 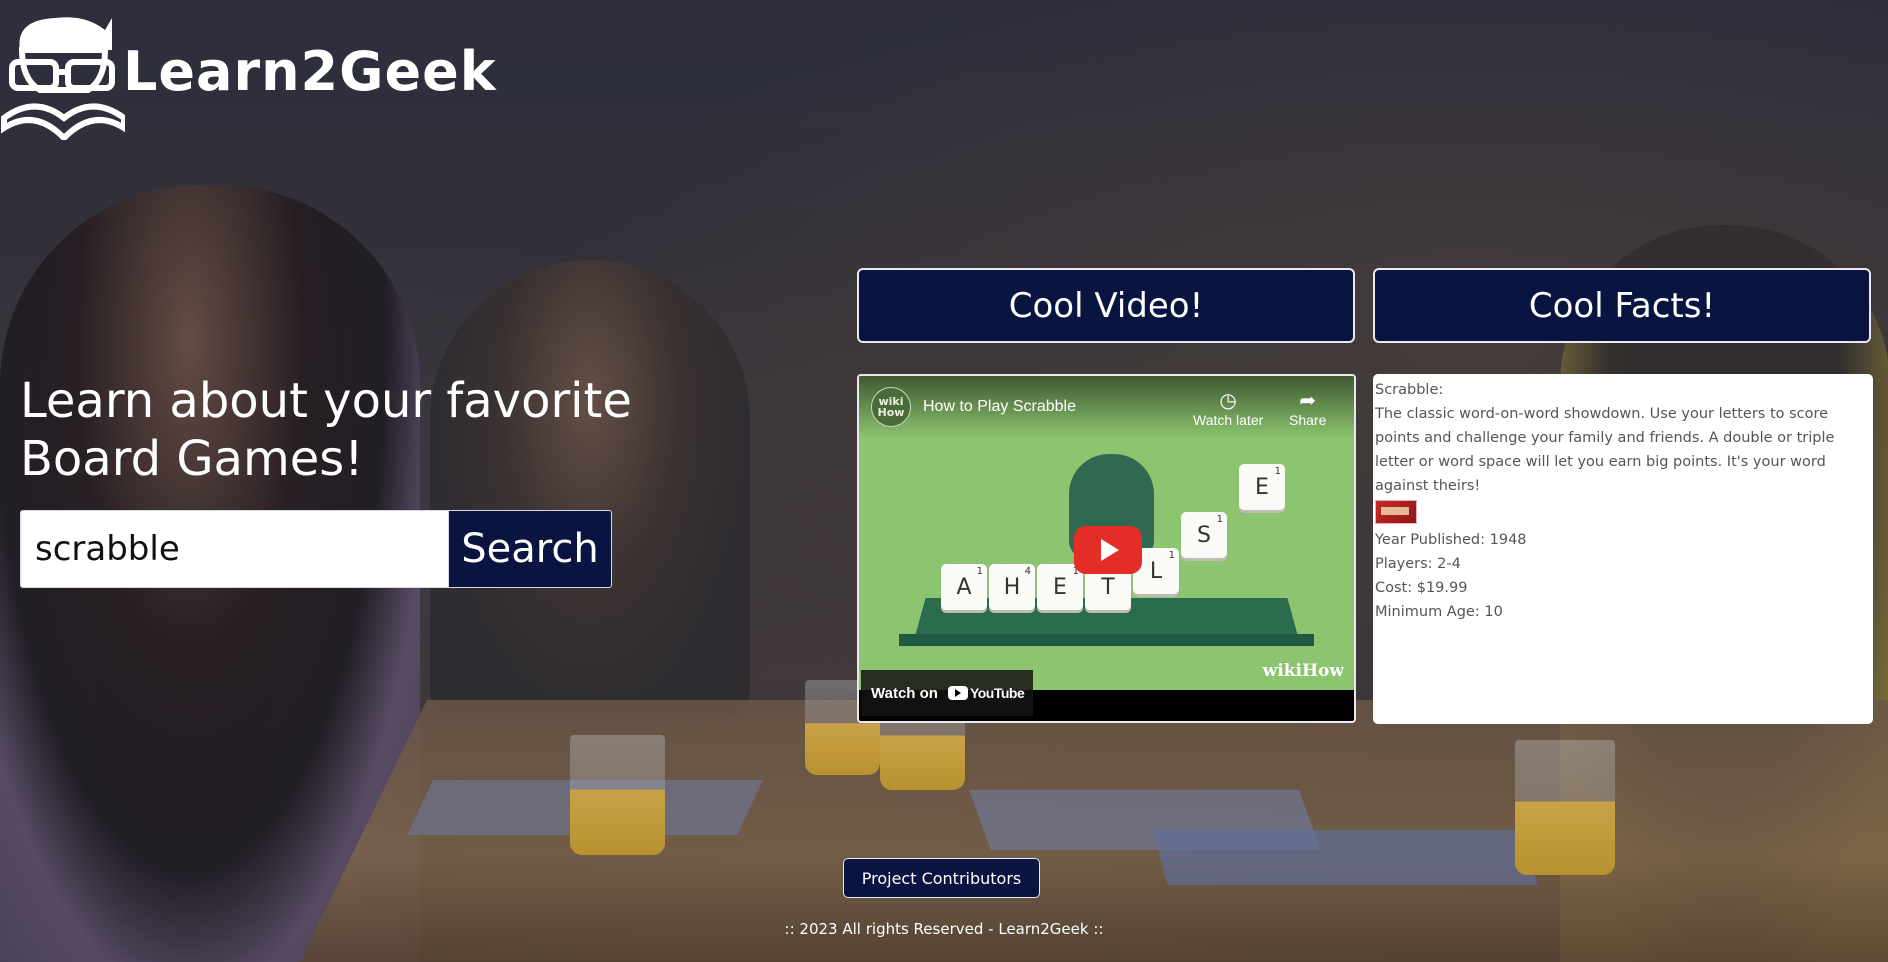 I want to click on background-person-middle, so click(x=590, y=490).